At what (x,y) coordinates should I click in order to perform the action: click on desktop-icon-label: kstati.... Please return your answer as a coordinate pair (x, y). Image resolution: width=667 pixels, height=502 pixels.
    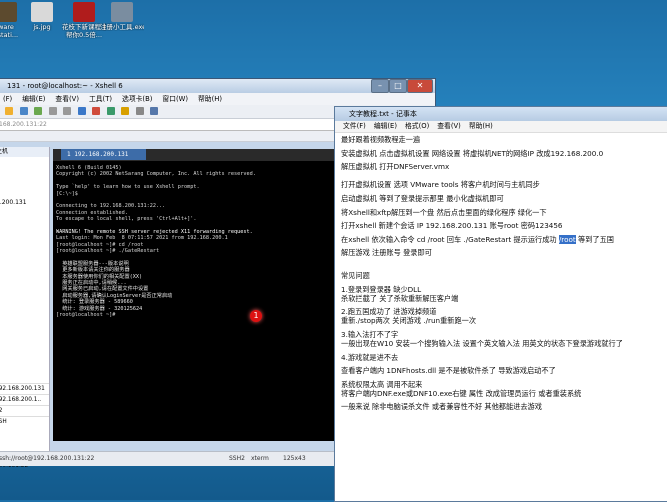
    Looking at the image, I should click on (9, 35).